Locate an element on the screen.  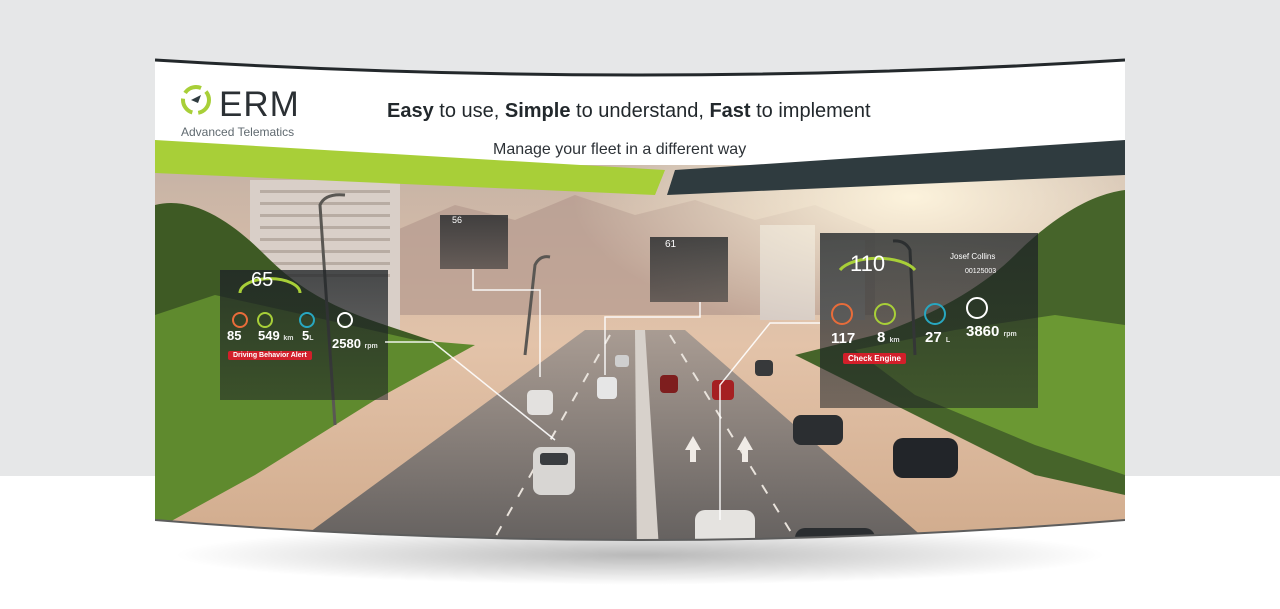
headline-simple: Simple is located at coordinates (537, 111).